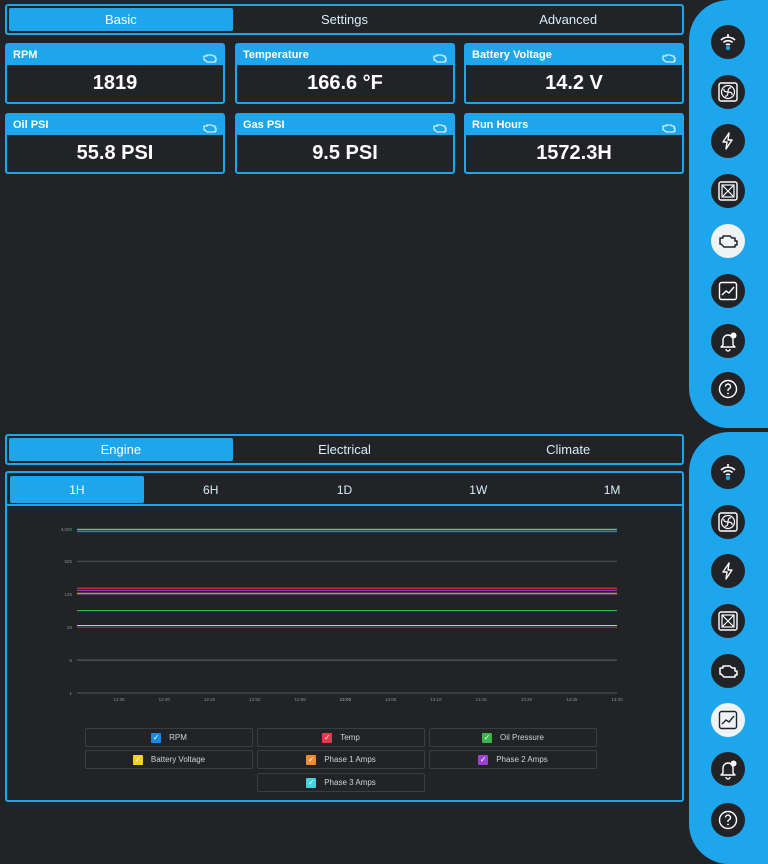 Image resolution: width=768 pixels, height=864 pixels. What do you see at coordinates (527, 699) in the screenshot?
I see `x-tick-label: 13:20` at bounding box center [527, 699].